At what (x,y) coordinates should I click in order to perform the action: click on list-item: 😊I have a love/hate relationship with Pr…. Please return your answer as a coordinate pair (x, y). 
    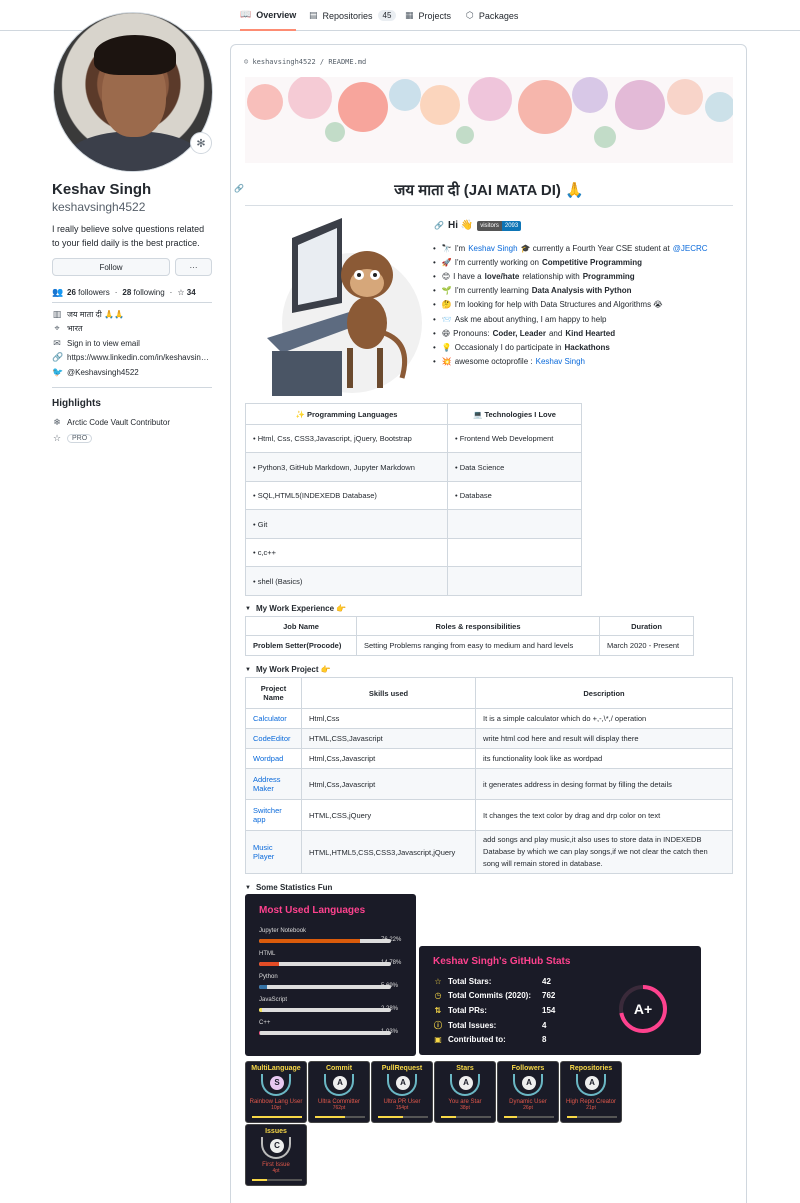
    Looking at the image, I should click on (583, 276).